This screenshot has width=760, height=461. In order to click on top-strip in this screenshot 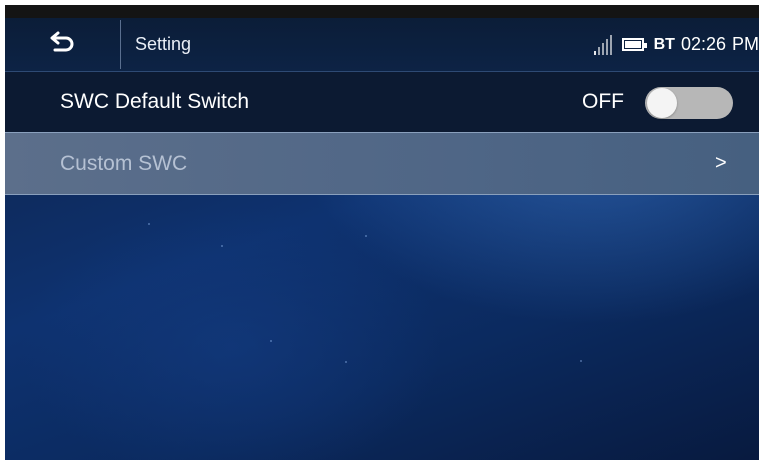, I will do `click(382, 11)`.